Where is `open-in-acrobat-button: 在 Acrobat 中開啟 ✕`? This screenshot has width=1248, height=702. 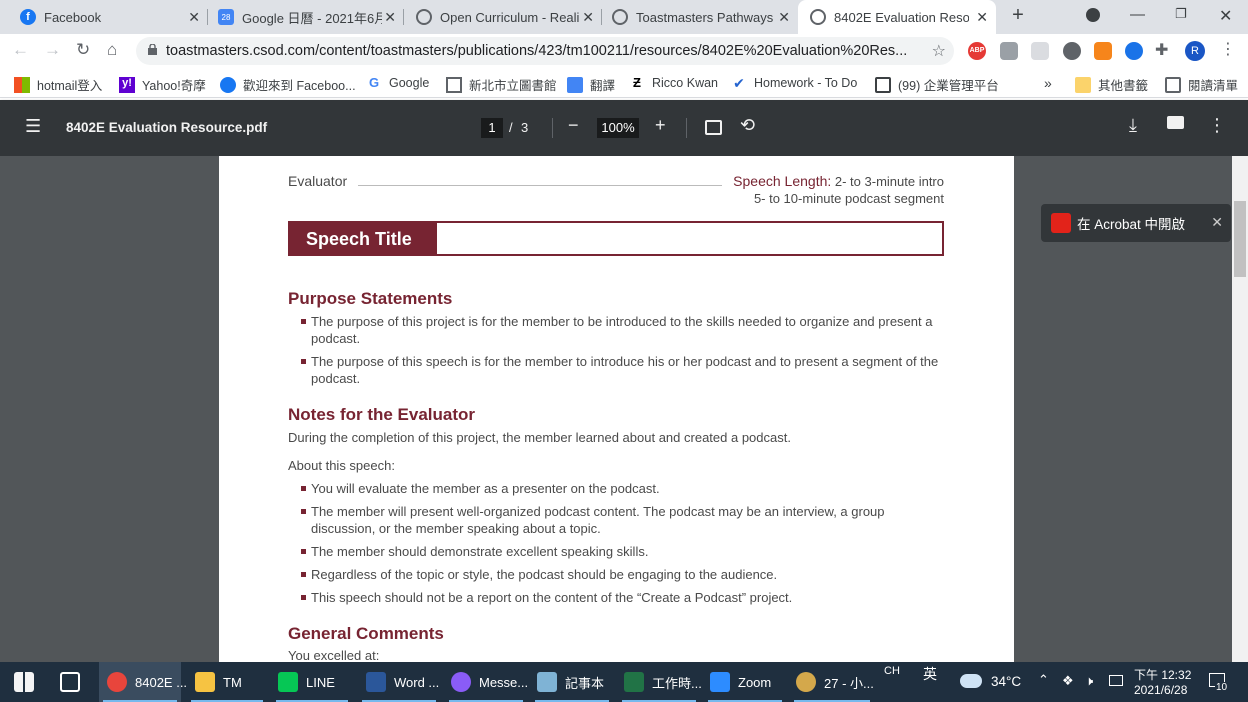
open-in-acrobat-button: 在 Acrobat 中開啟 ✕ is located at coordinates (1136, 223).